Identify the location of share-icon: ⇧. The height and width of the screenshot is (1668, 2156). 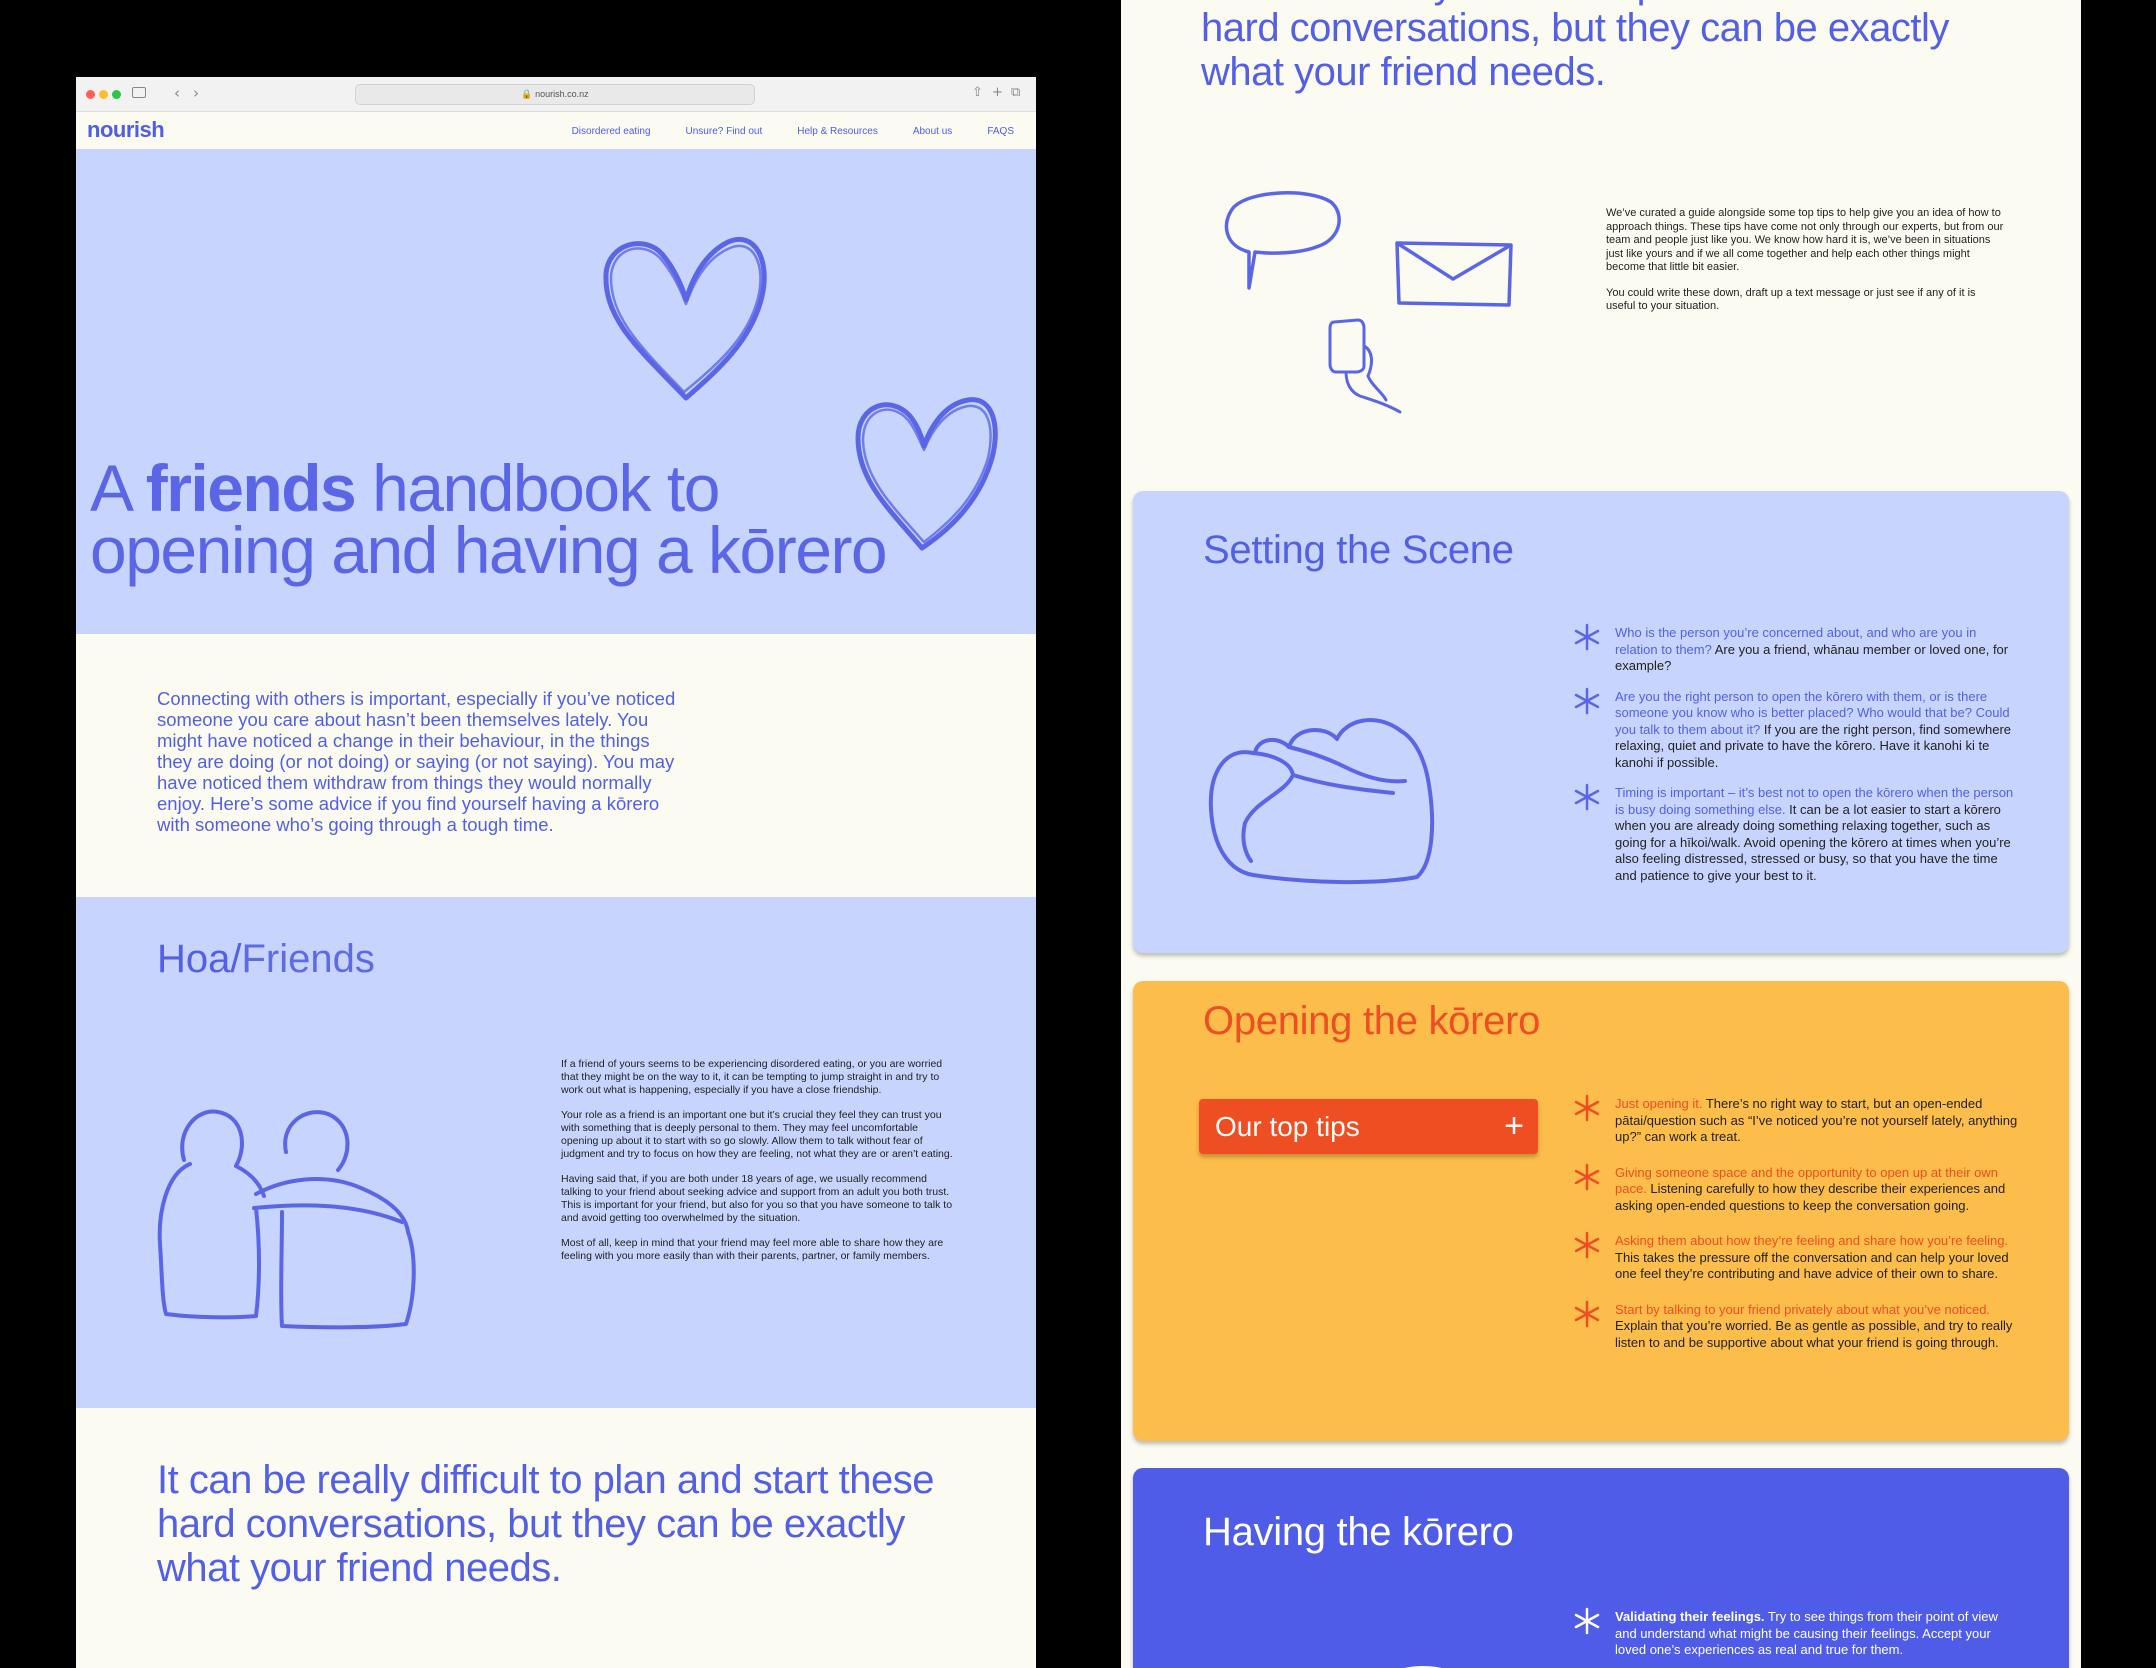
(977, 92).